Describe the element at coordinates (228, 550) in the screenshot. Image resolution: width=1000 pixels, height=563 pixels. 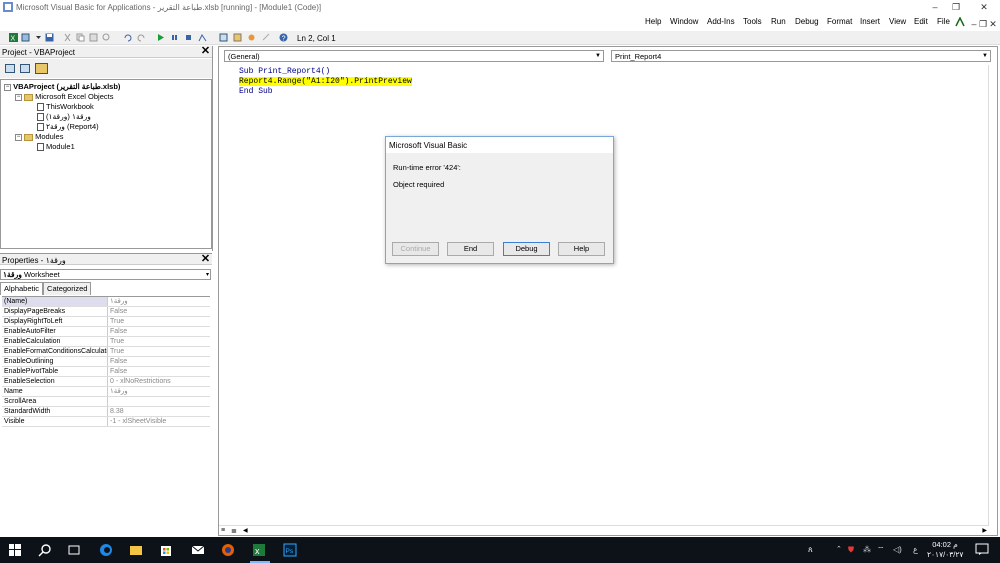
I see `firefox-icon` at that location.